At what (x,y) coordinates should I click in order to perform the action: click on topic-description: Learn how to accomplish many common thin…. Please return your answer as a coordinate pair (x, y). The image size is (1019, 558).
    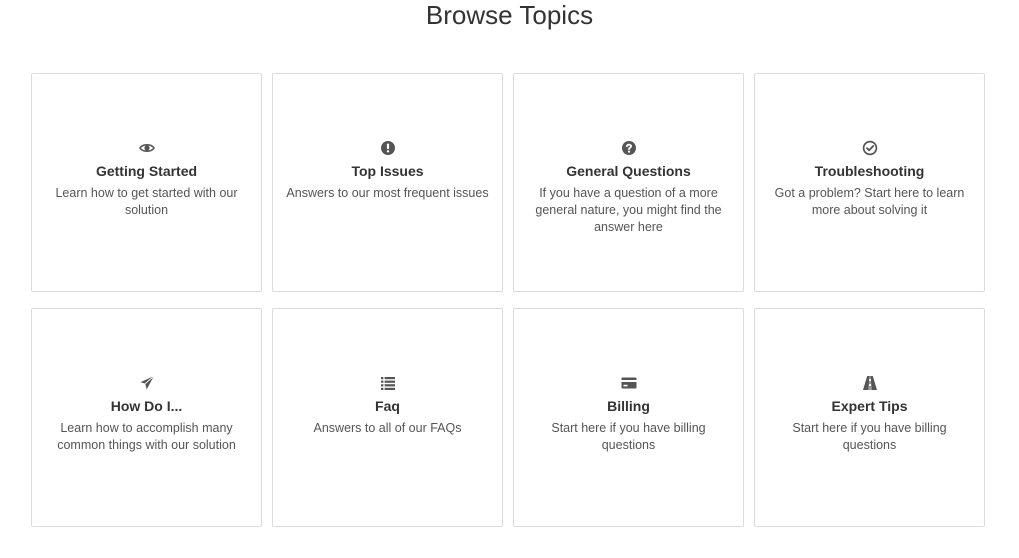
    Looking at the image, I should click on (146, 436).